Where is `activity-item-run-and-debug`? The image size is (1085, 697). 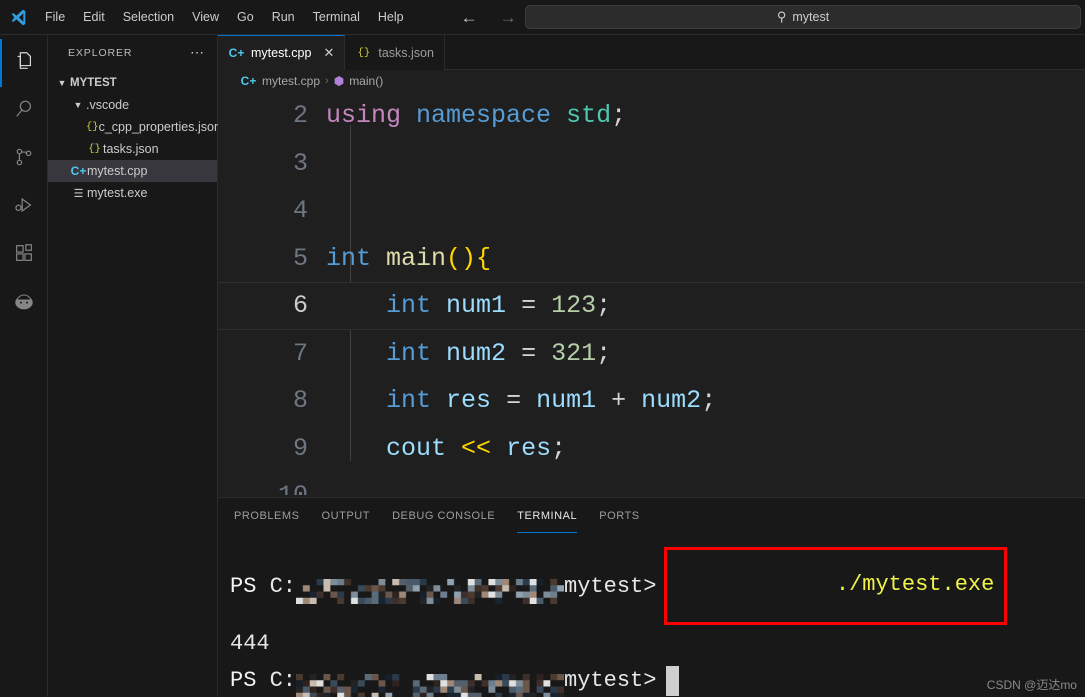
activity-item-run-and-debug is located at coordinates (24, 207).